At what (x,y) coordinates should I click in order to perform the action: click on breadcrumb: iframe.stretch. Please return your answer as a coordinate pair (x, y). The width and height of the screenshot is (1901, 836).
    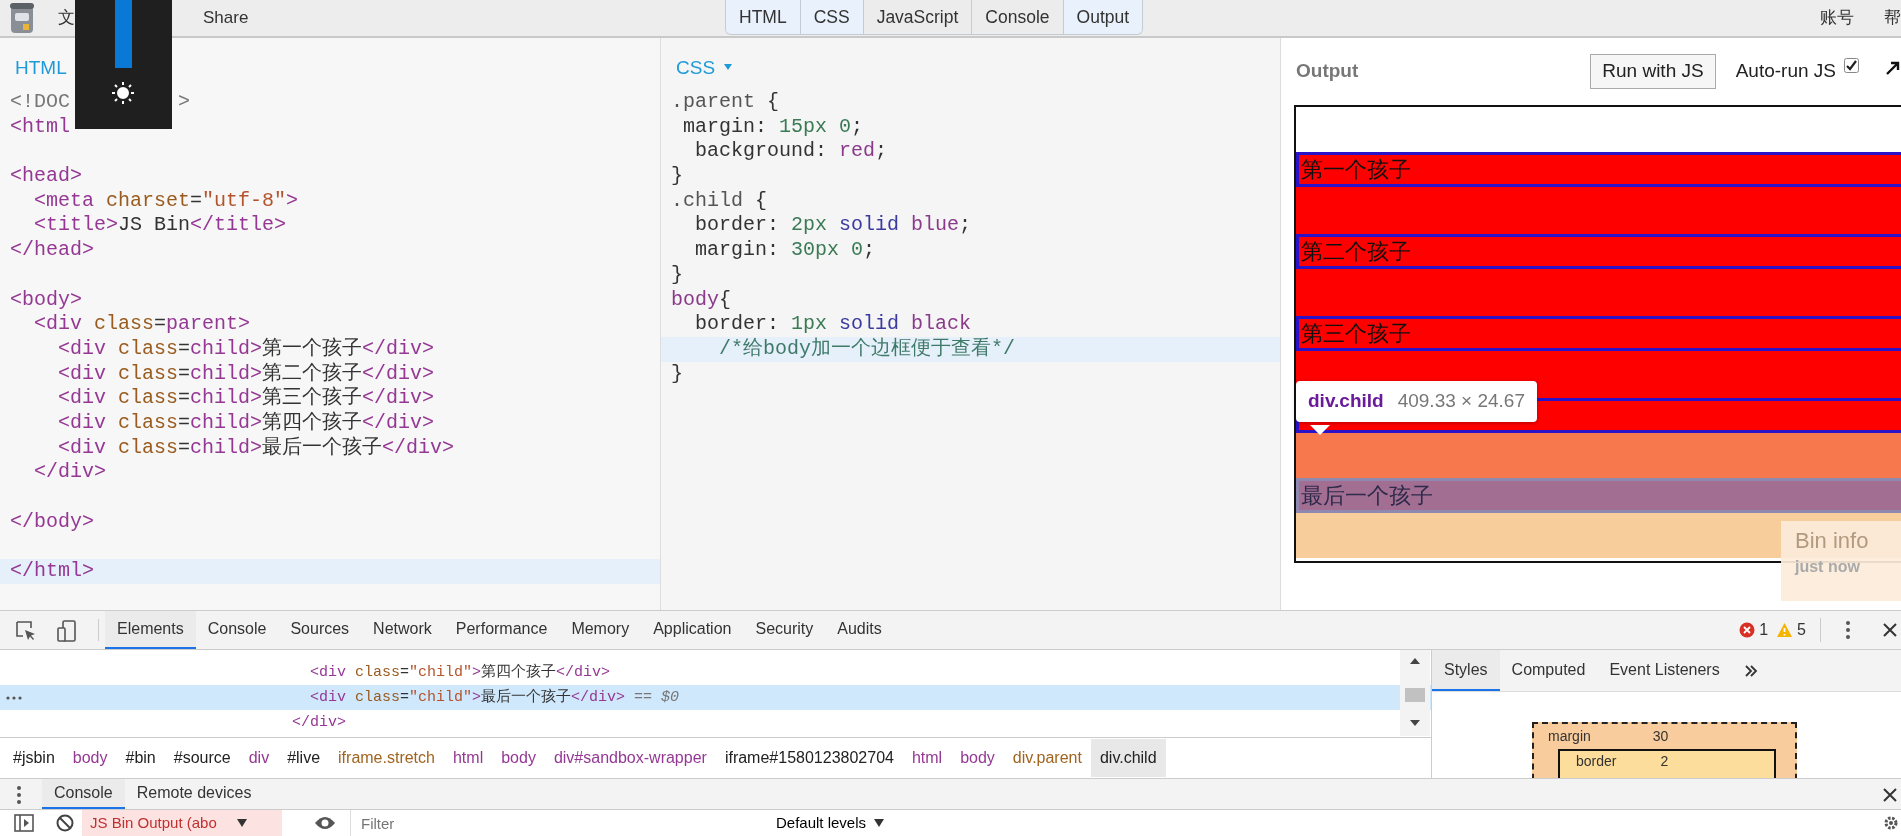
    Looking at the image, I should click on (386, 757).